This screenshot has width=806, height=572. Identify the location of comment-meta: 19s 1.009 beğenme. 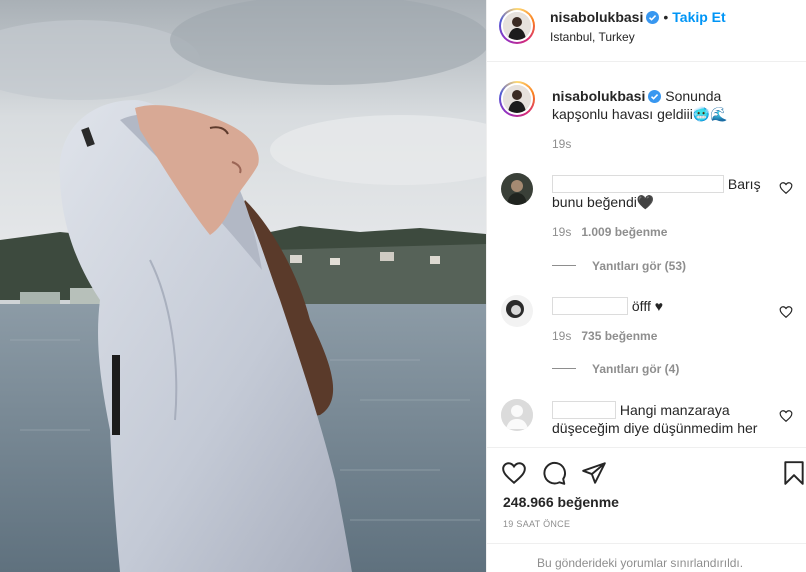
(609, 232).